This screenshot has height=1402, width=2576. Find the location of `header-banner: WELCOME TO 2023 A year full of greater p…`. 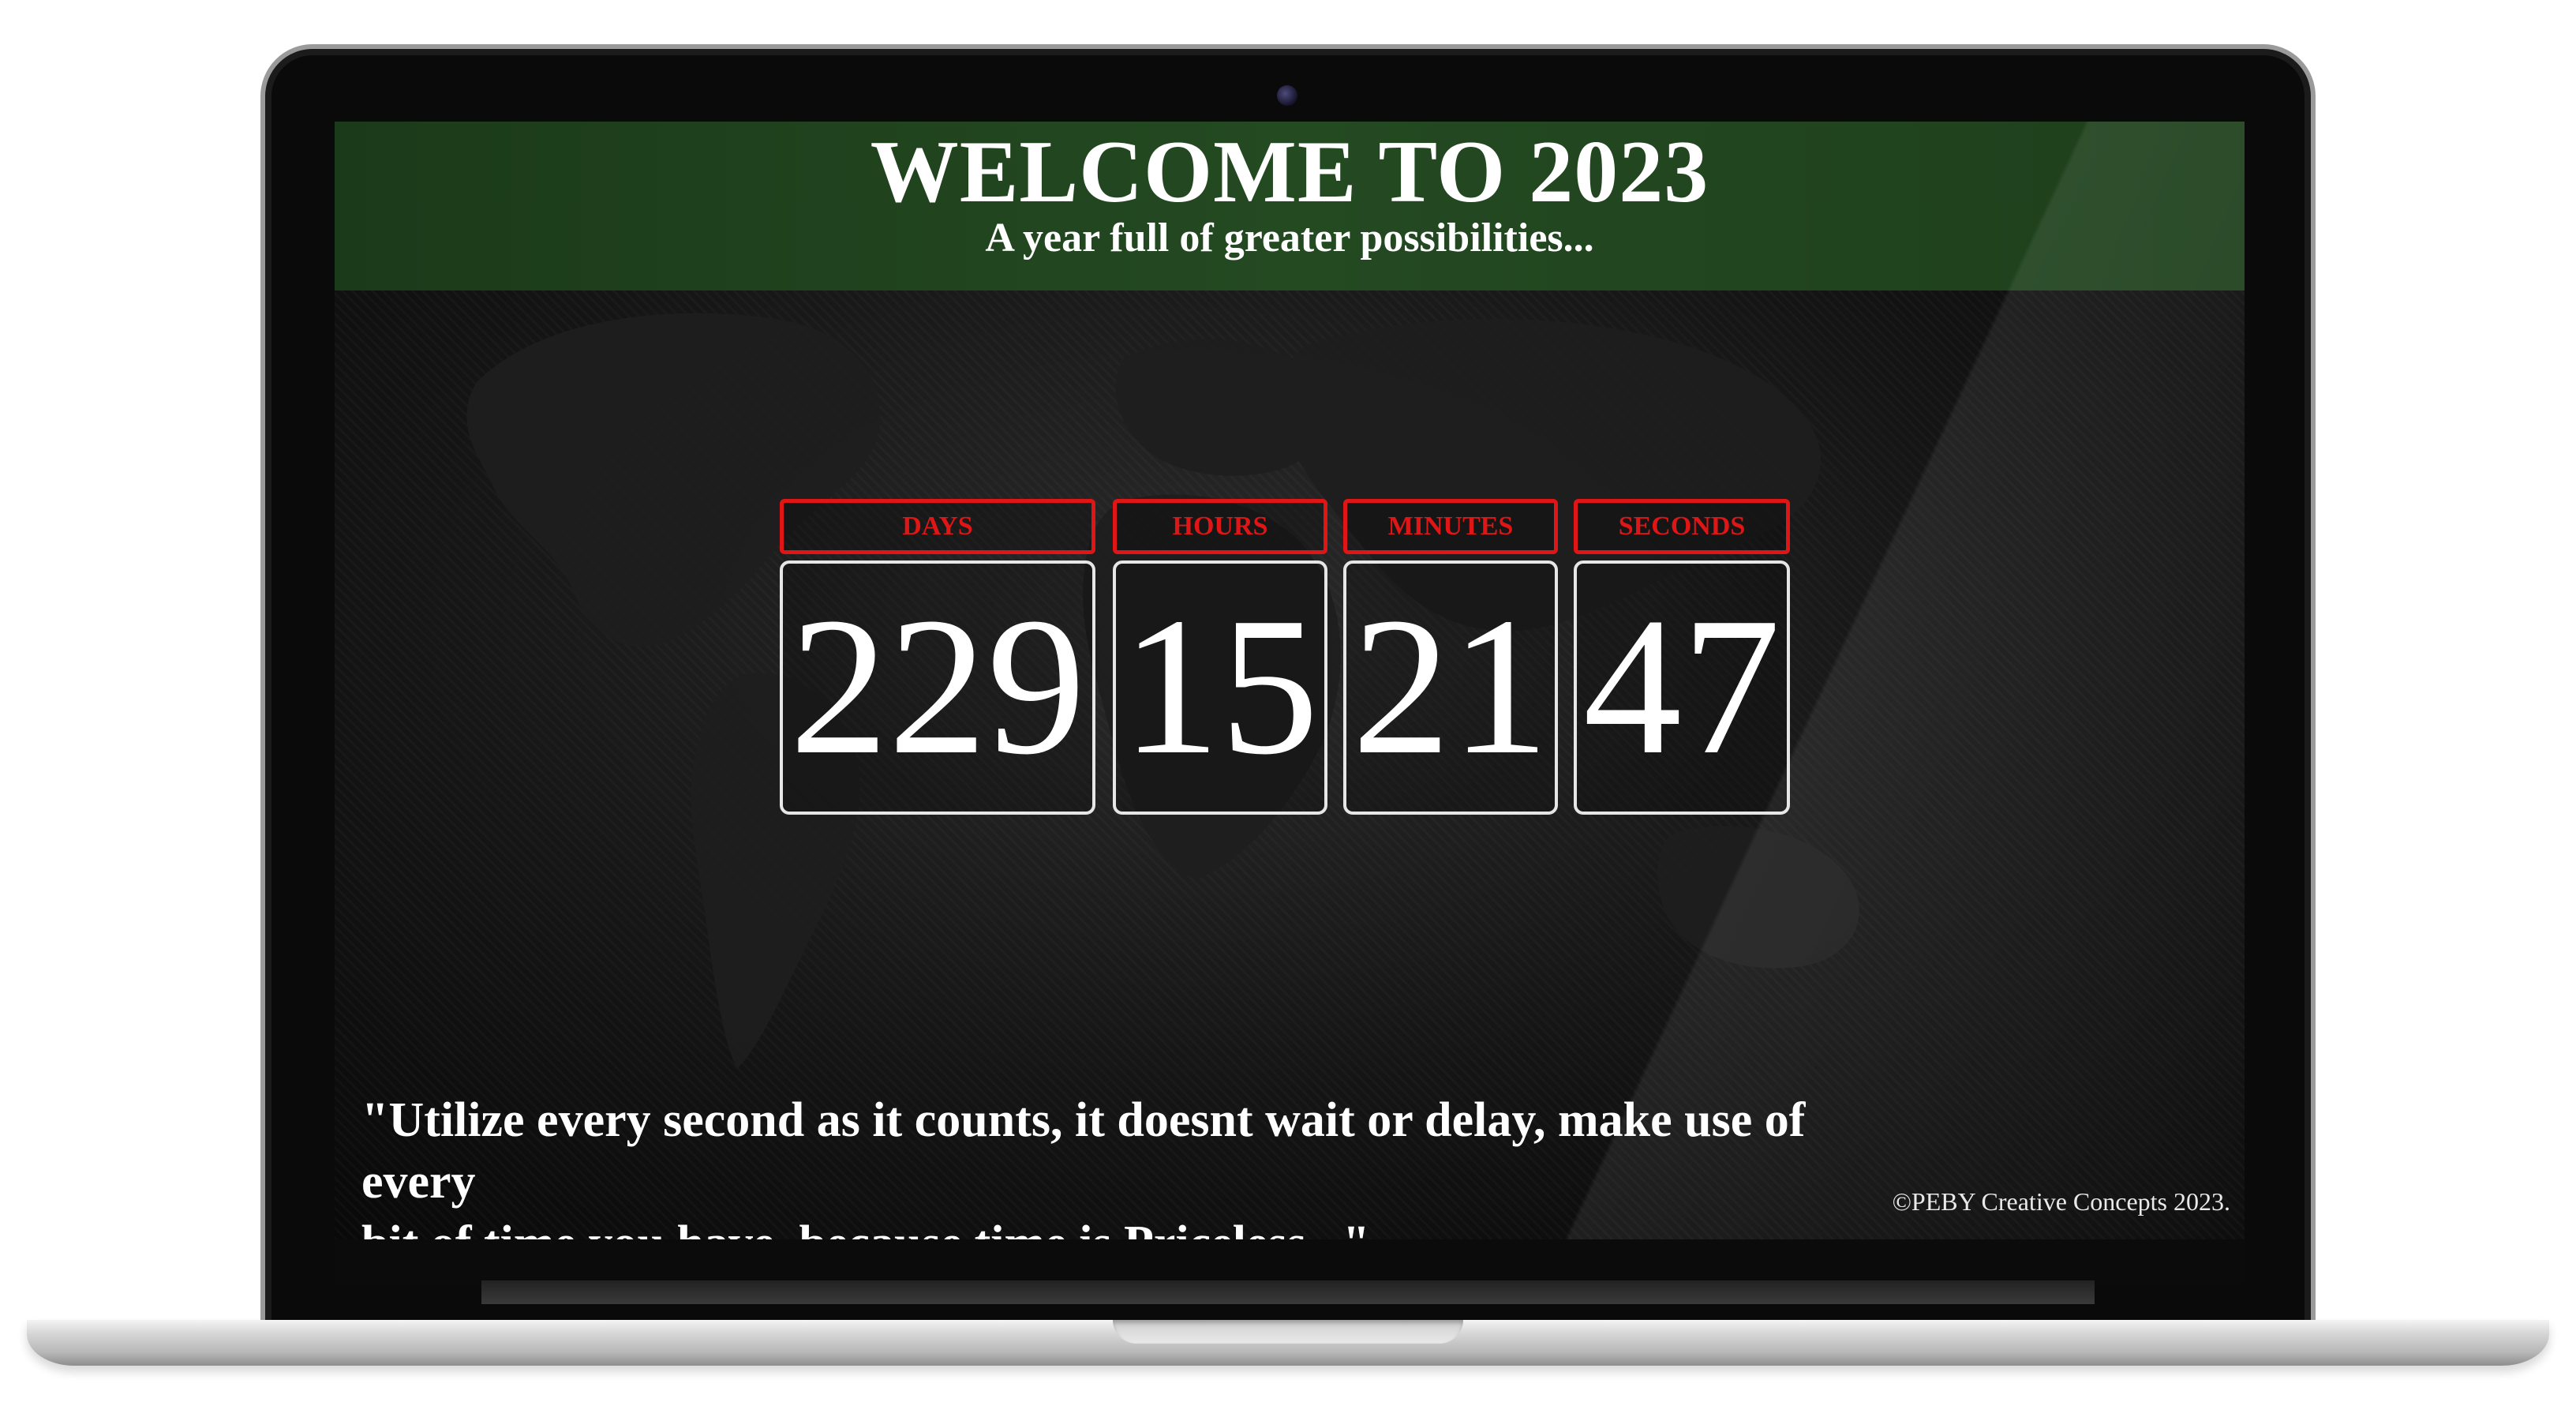

header-banner: WELCOME TO 2023 A year full of greater p… is located at coordinates (1290, 206).